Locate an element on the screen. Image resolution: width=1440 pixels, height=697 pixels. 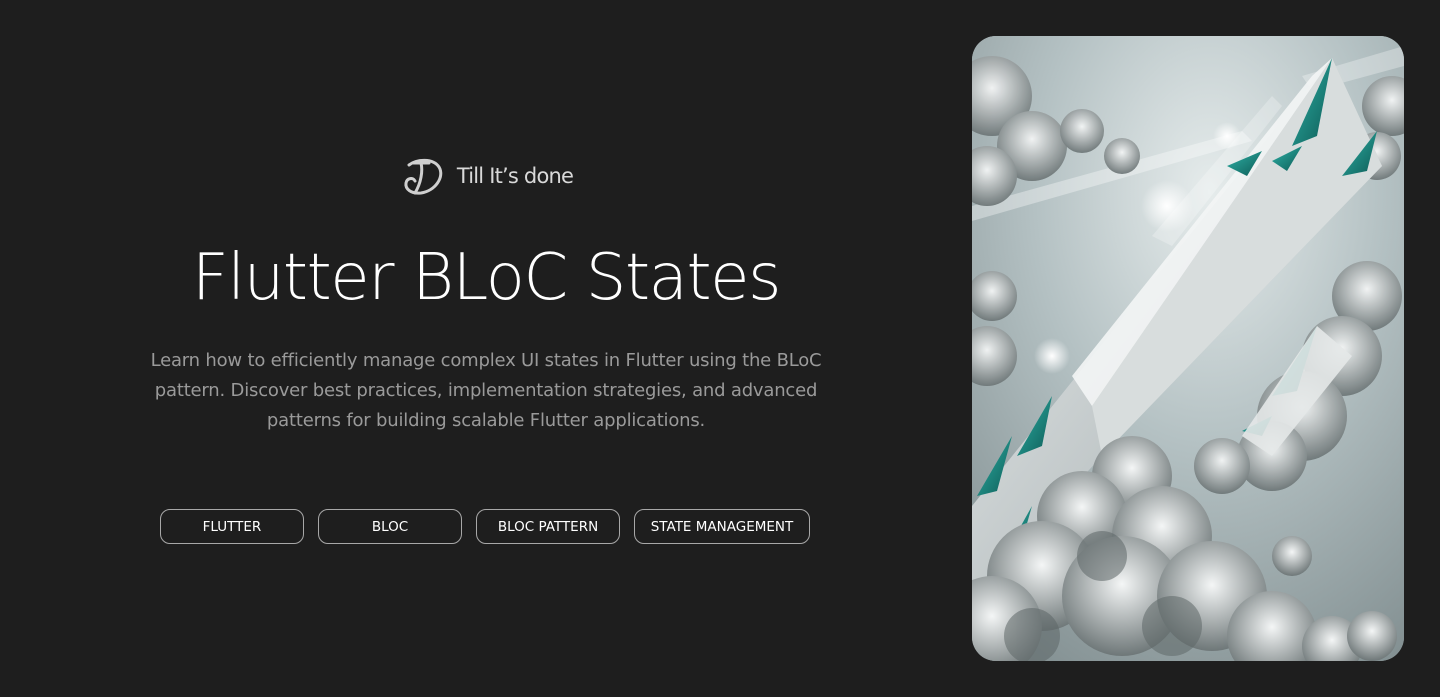
tag-bloc-pattern: BLOC PATTERN is located at coordinates (548, 526).